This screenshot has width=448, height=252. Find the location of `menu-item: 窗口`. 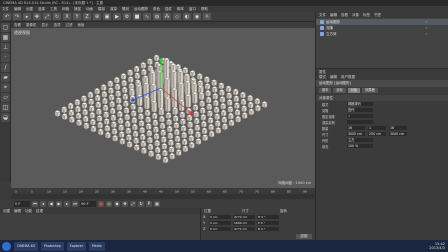

menu-item: 窗口 is located at coordinates (192, 9).